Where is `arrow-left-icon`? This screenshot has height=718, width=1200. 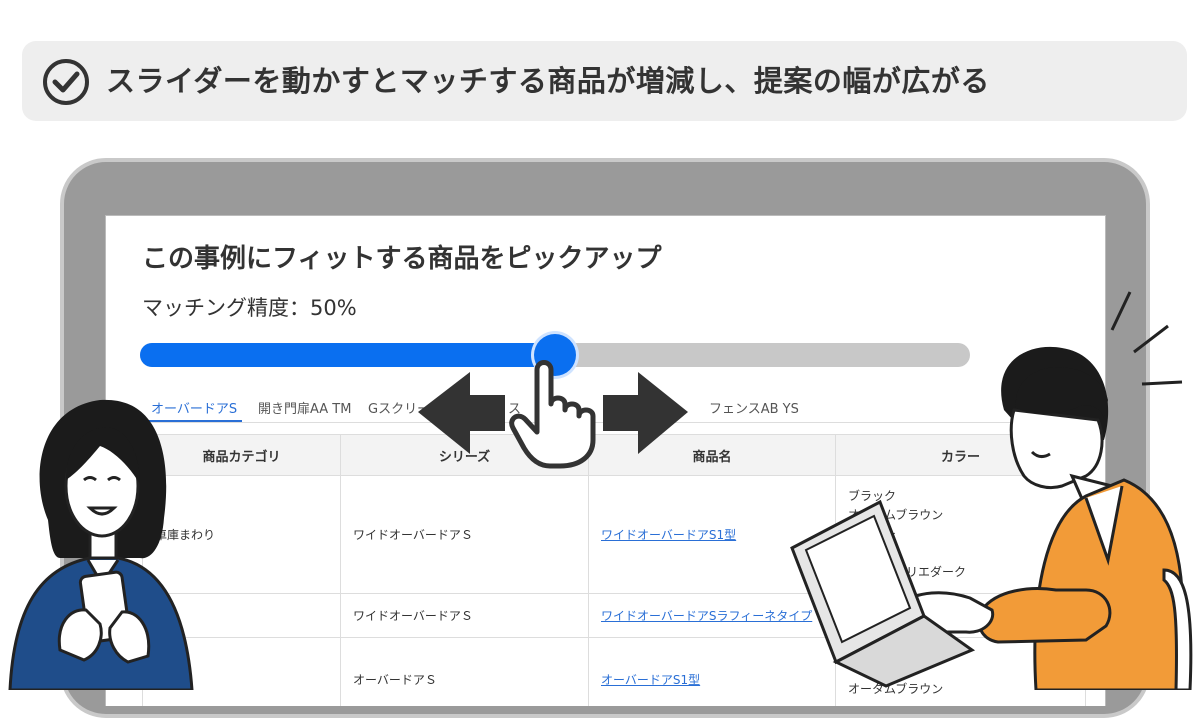 arrow-left-icon is located at coordinates (461, 413).